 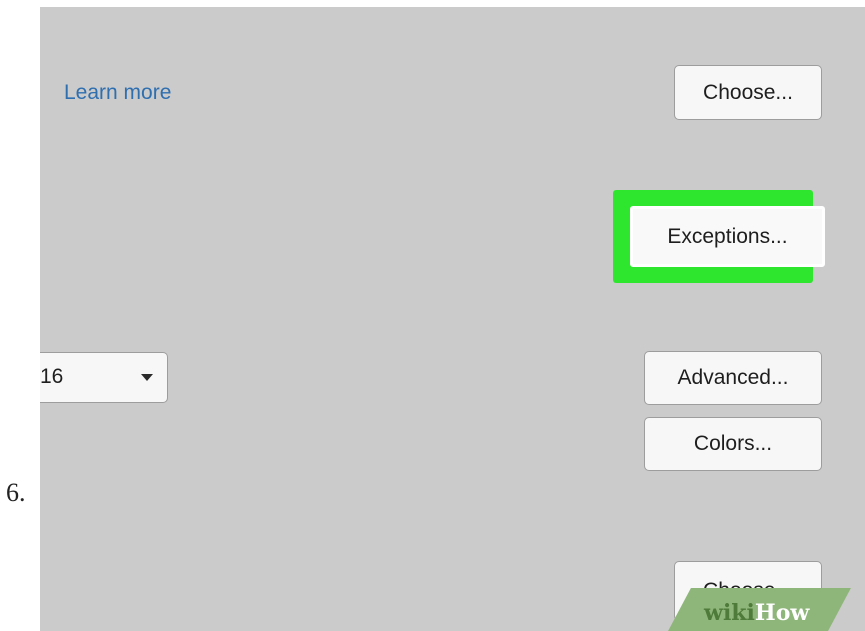 I want to click on caret-down-icon, so click(x=147, y=377).